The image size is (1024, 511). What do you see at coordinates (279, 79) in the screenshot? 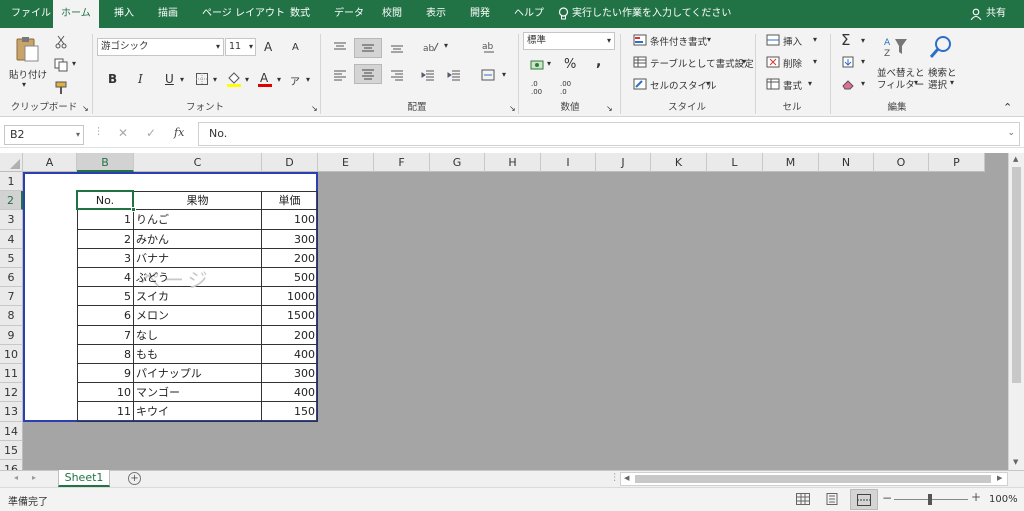
I see `font-color-dropdown-icon: ▾` at bounding box center [279, 79].